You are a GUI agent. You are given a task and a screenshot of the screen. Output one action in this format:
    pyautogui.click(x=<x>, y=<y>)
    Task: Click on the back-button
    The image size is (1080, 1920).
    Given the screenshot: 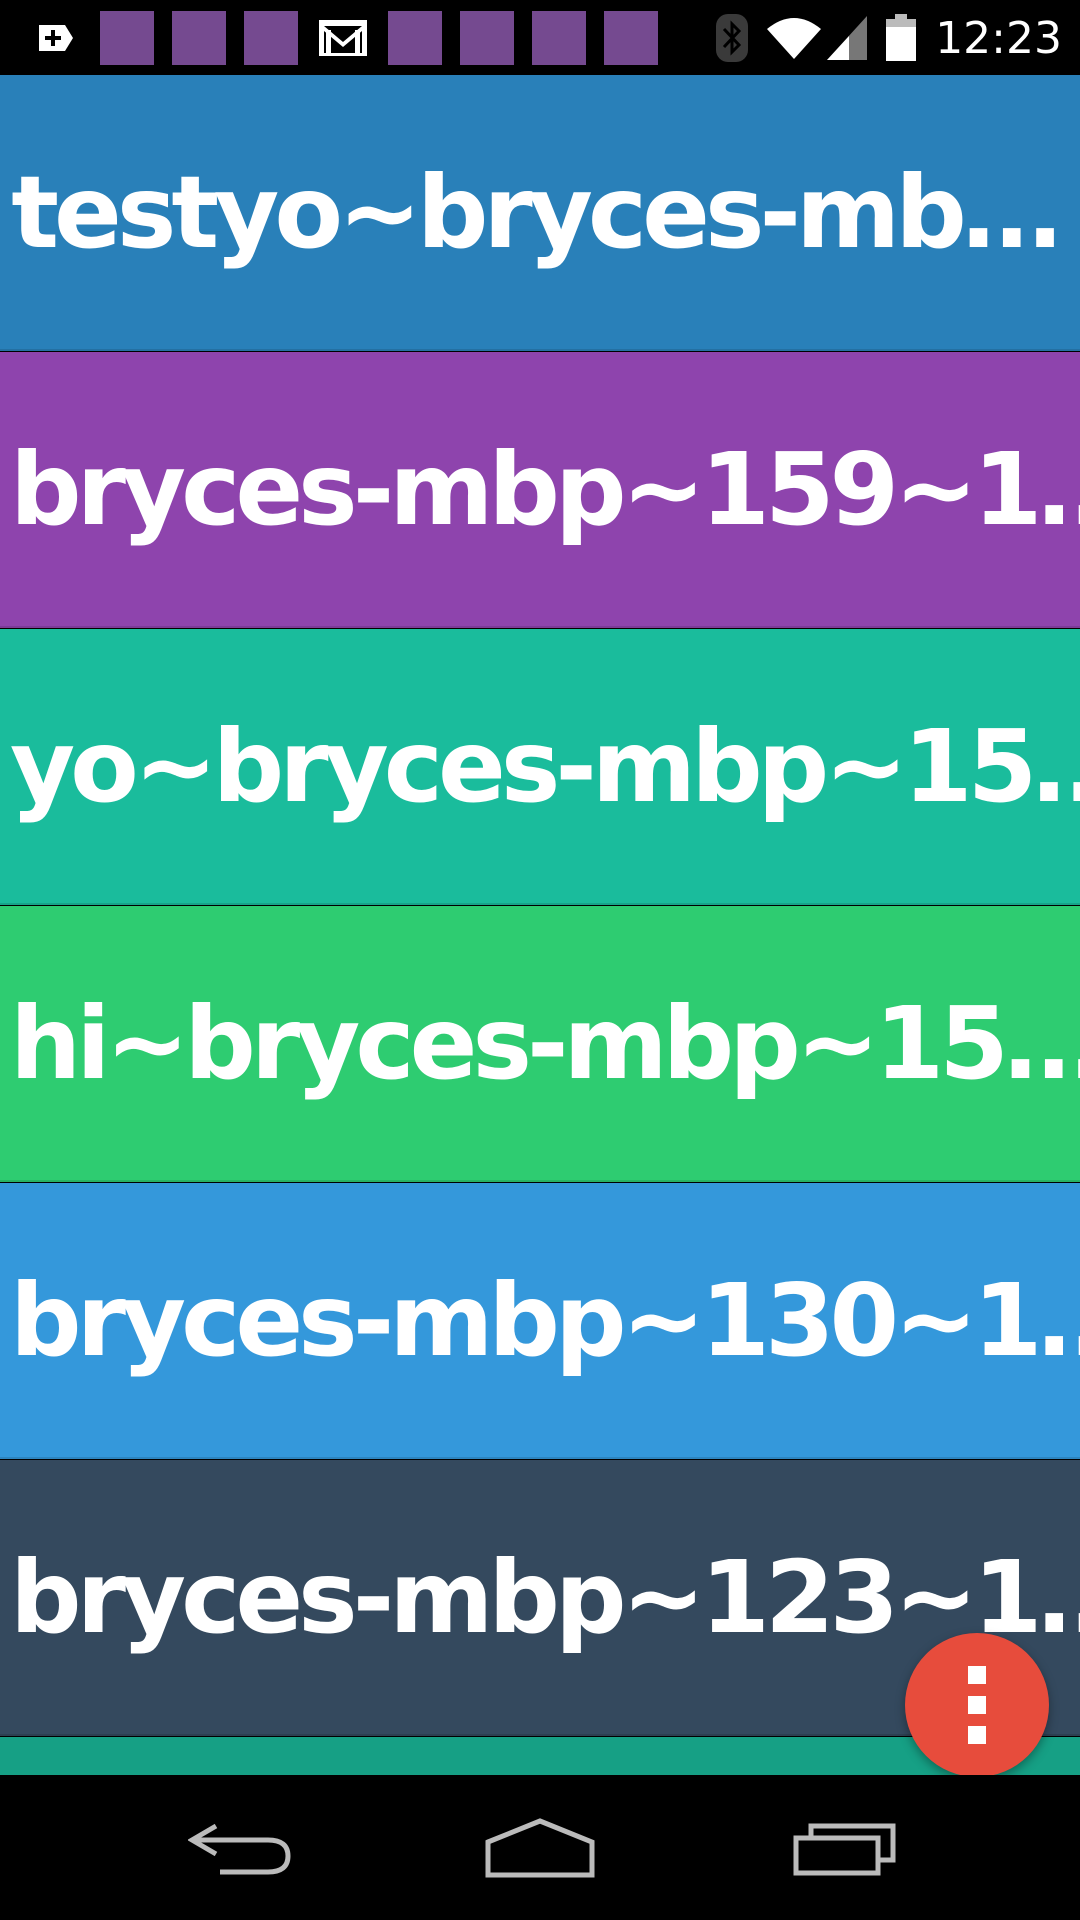 What is the action you would take?
    pyautogui.click(x=240, y=1847)
    